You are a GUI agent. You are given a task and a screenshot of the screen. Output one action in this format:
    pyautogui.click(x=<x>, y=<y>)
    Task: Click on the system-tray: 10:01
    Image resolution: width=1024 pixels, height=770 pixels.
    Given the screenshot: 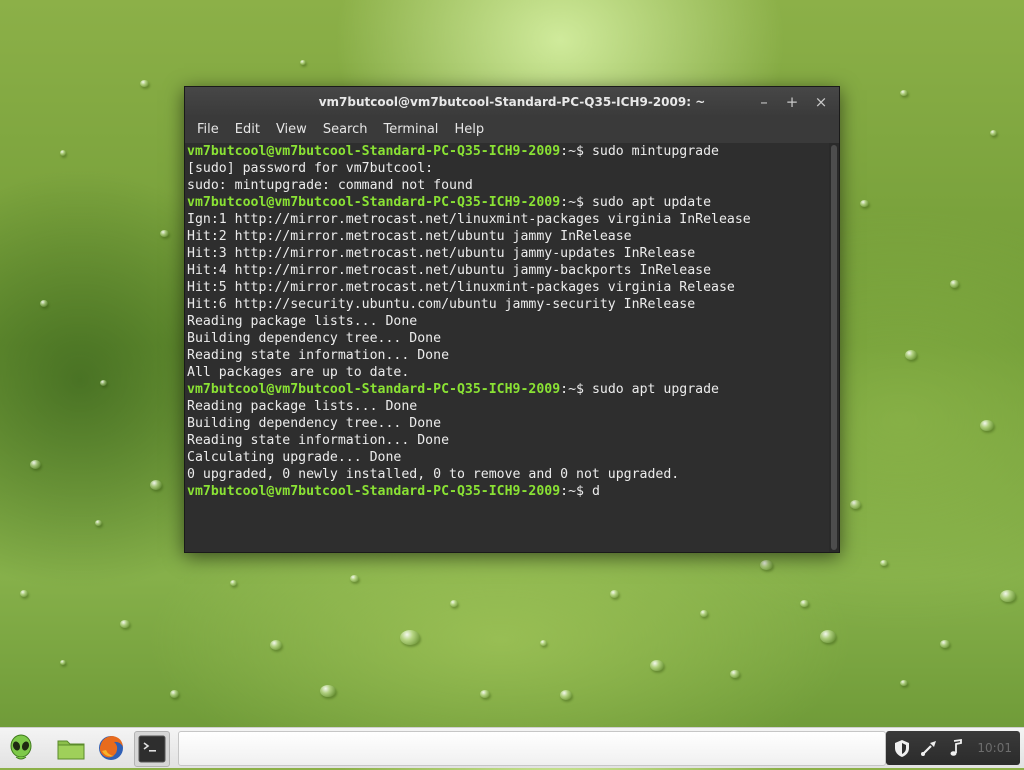 What is the action you would take?
    pyautogui.click(x=953, y=748)
    